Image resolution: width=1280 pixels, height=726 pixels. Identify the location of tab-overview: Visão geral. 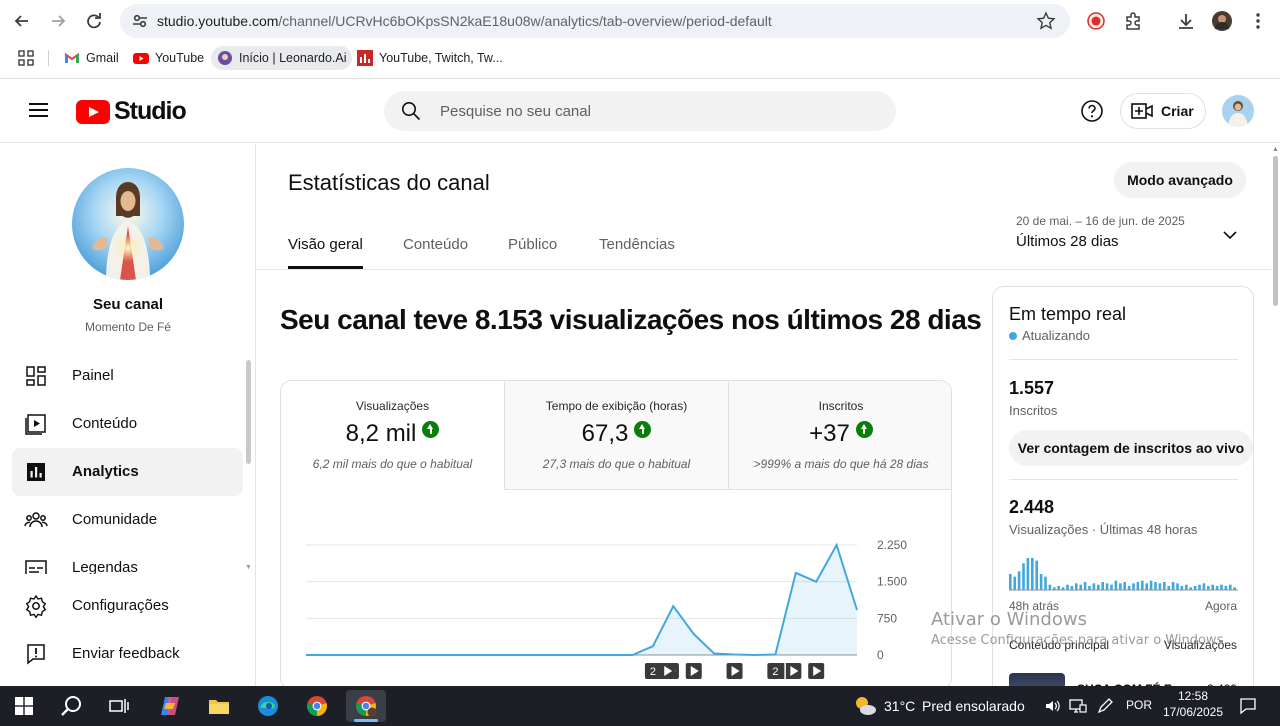
(325, 244).